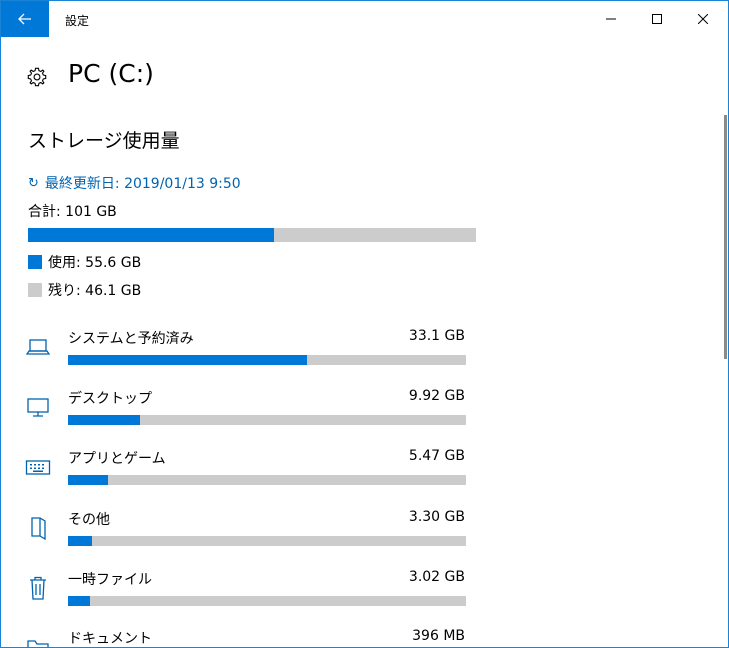 This screenshot has height=648, width=729. Describe the element at coordinates (241, 534) in the screenshot. I see `category-other: その他 3.30 GB` at that location.